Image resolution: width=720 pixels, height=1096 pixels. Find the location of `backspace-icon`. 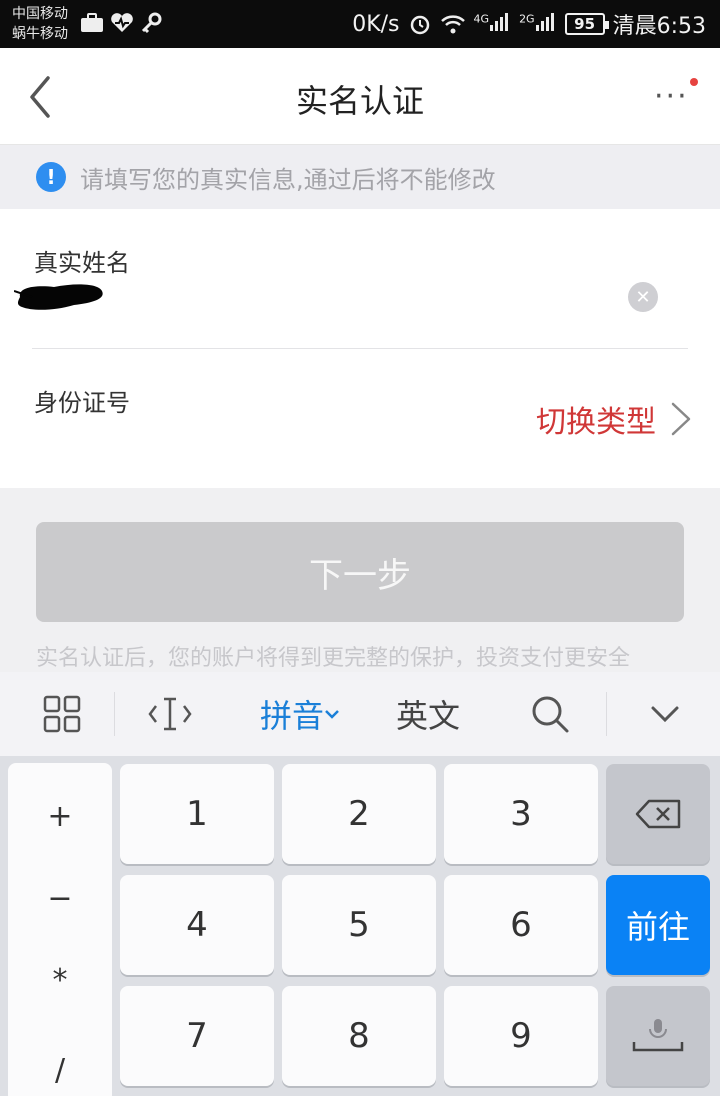

backspace-icon is located at coordinates (658, 814).